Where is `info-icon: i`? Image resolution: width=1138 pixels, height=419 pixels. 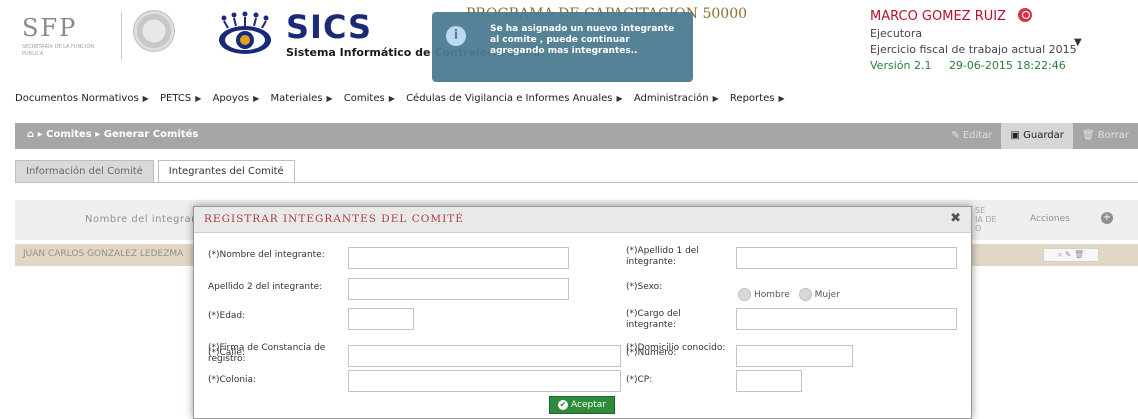 info-icon: i is located at coordinates (456, 36).